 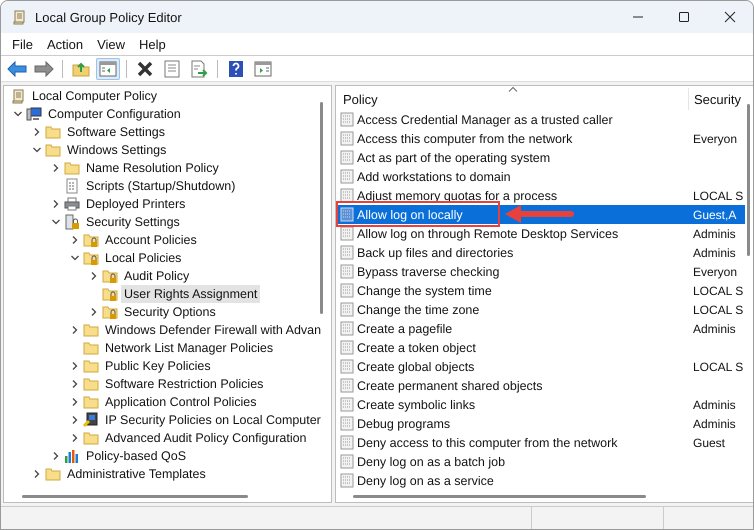 What do you see at coordinates (541, 157) in the screenshot?
I see `policy-row: Act as part of the operating system` at bounding box center [541, 157].